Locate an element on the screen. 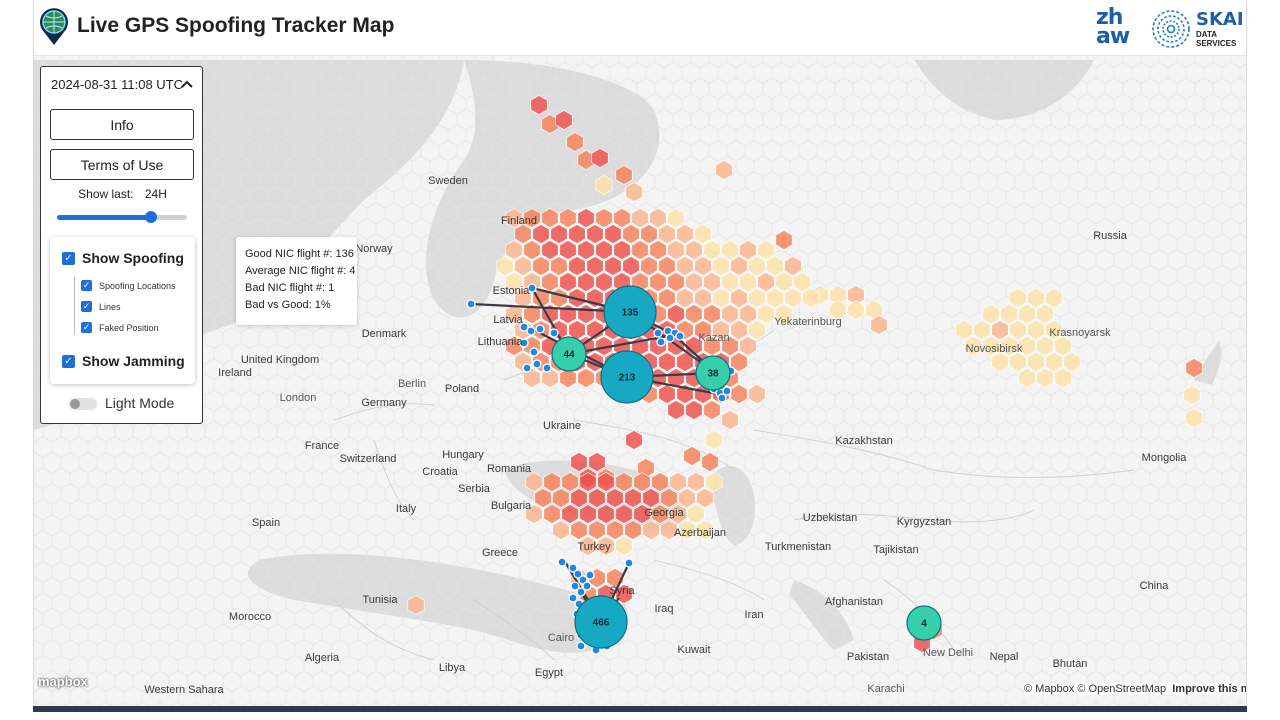 The image size is (1280, 720). show-spoofing-label: Show Spoofing is located at coordinates (133, 258).